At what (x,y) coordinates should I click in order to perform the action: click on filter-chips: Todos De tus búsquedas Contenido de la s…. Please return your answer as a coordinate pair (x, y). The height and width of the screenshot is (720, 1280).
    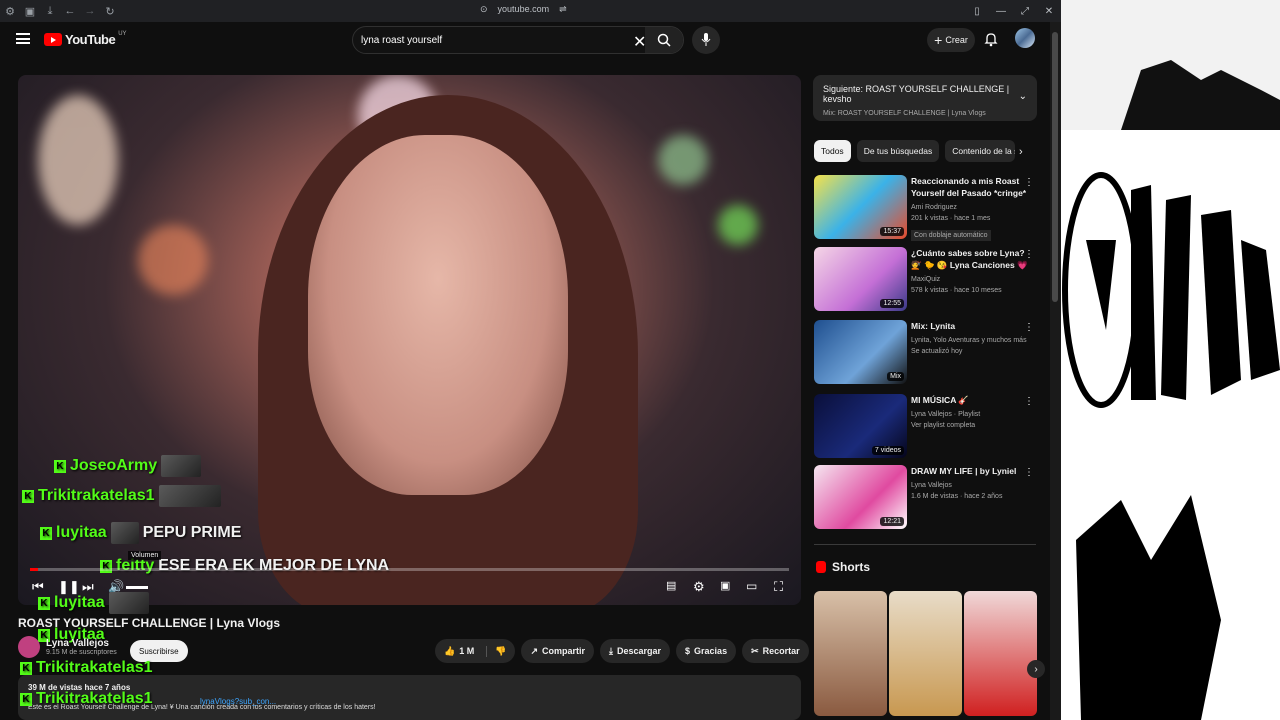
    Looking at the image, I should click on (915, 151).